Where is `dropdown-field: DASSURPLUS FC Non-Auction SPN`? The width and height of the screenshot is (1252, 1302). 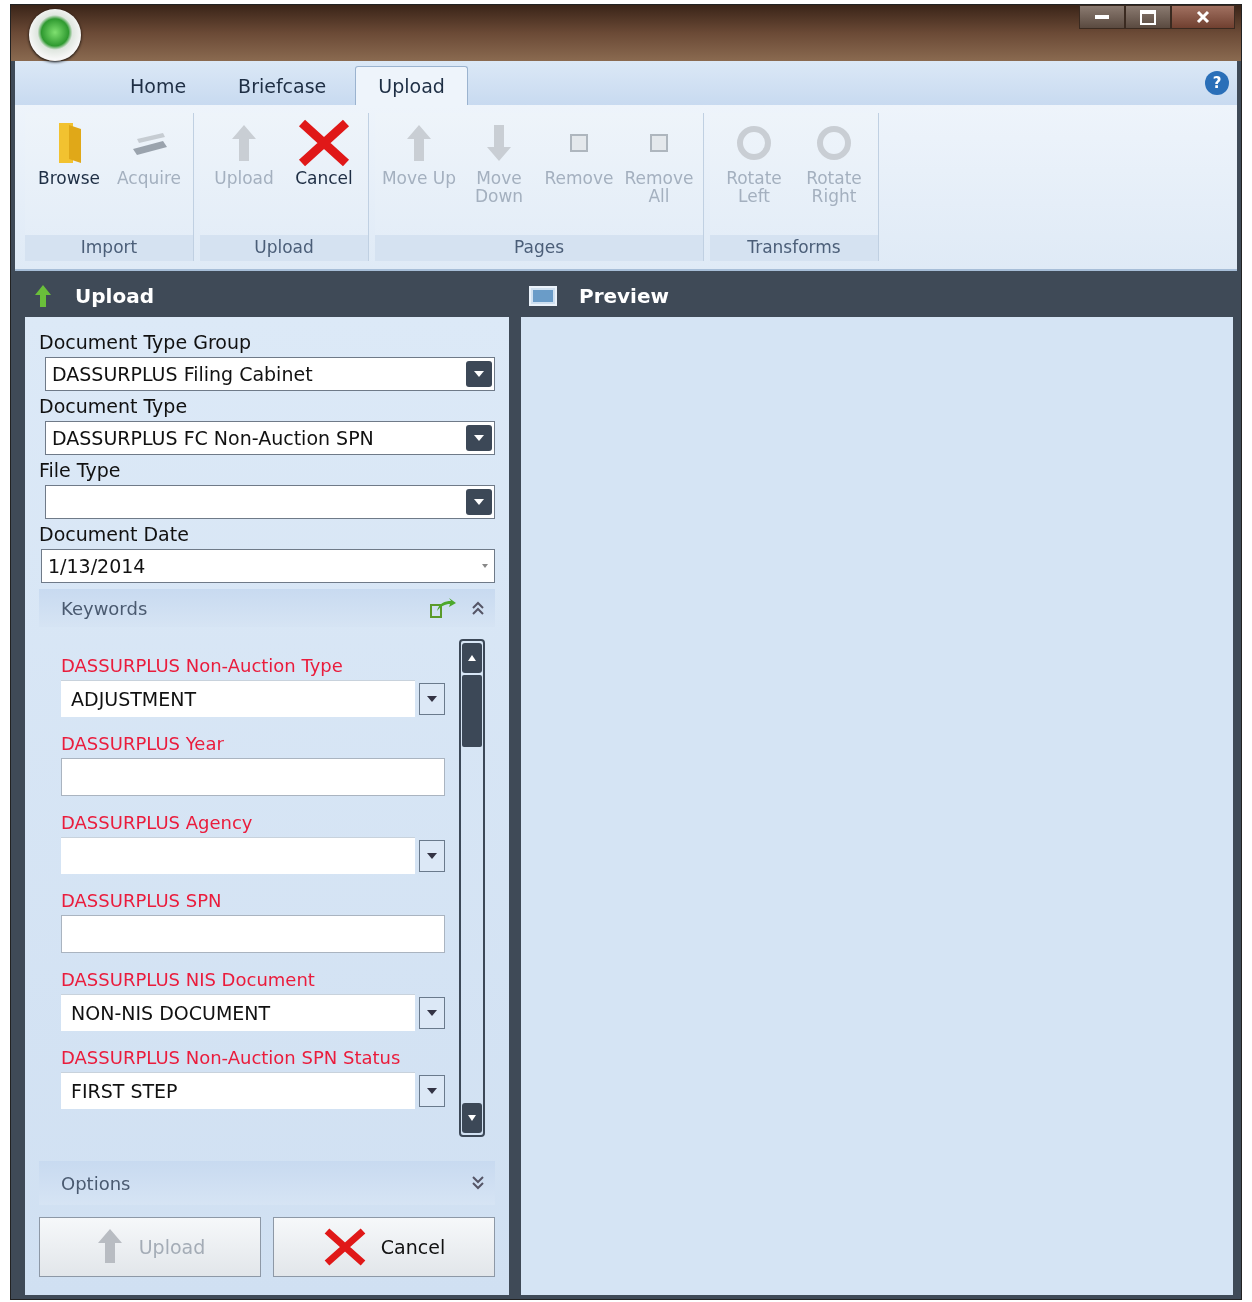 dropdown-field: DASSURPLUS FC Non-Auction SPN is located at coordinates (270, 438).